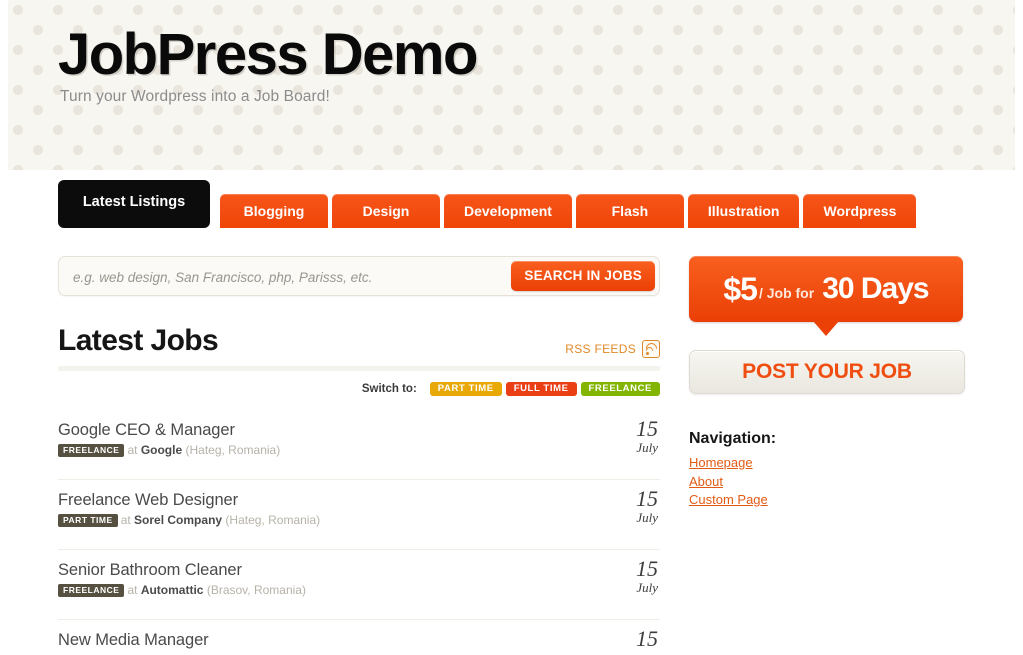 Image resolution: width=1023 pixels, height=655 pixels. I want to click on tab-development: Development, so click(508, 211).